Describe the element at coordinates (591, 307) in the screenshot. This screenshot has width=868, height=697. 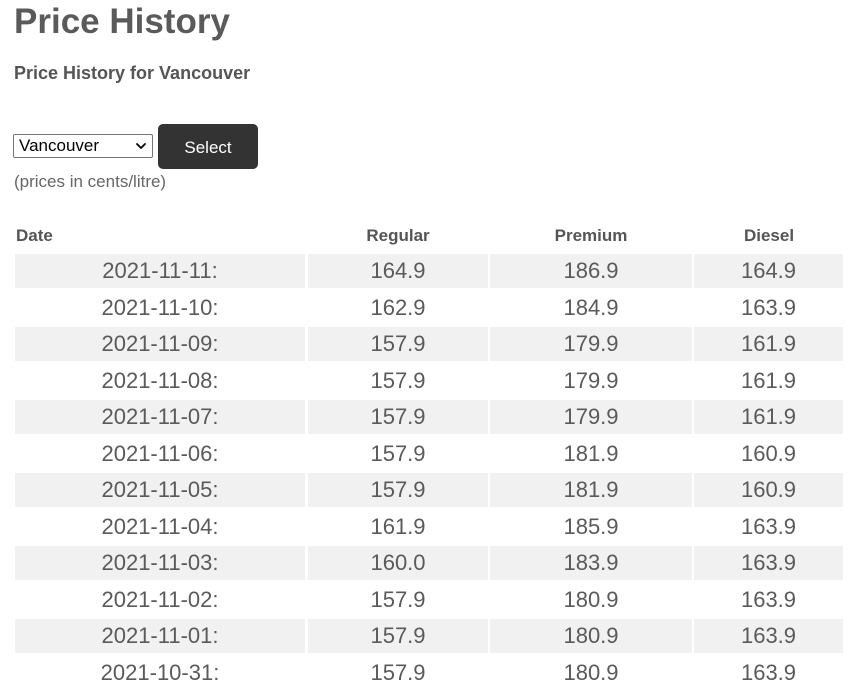
I see `cell-premium: 184.9` at that location.